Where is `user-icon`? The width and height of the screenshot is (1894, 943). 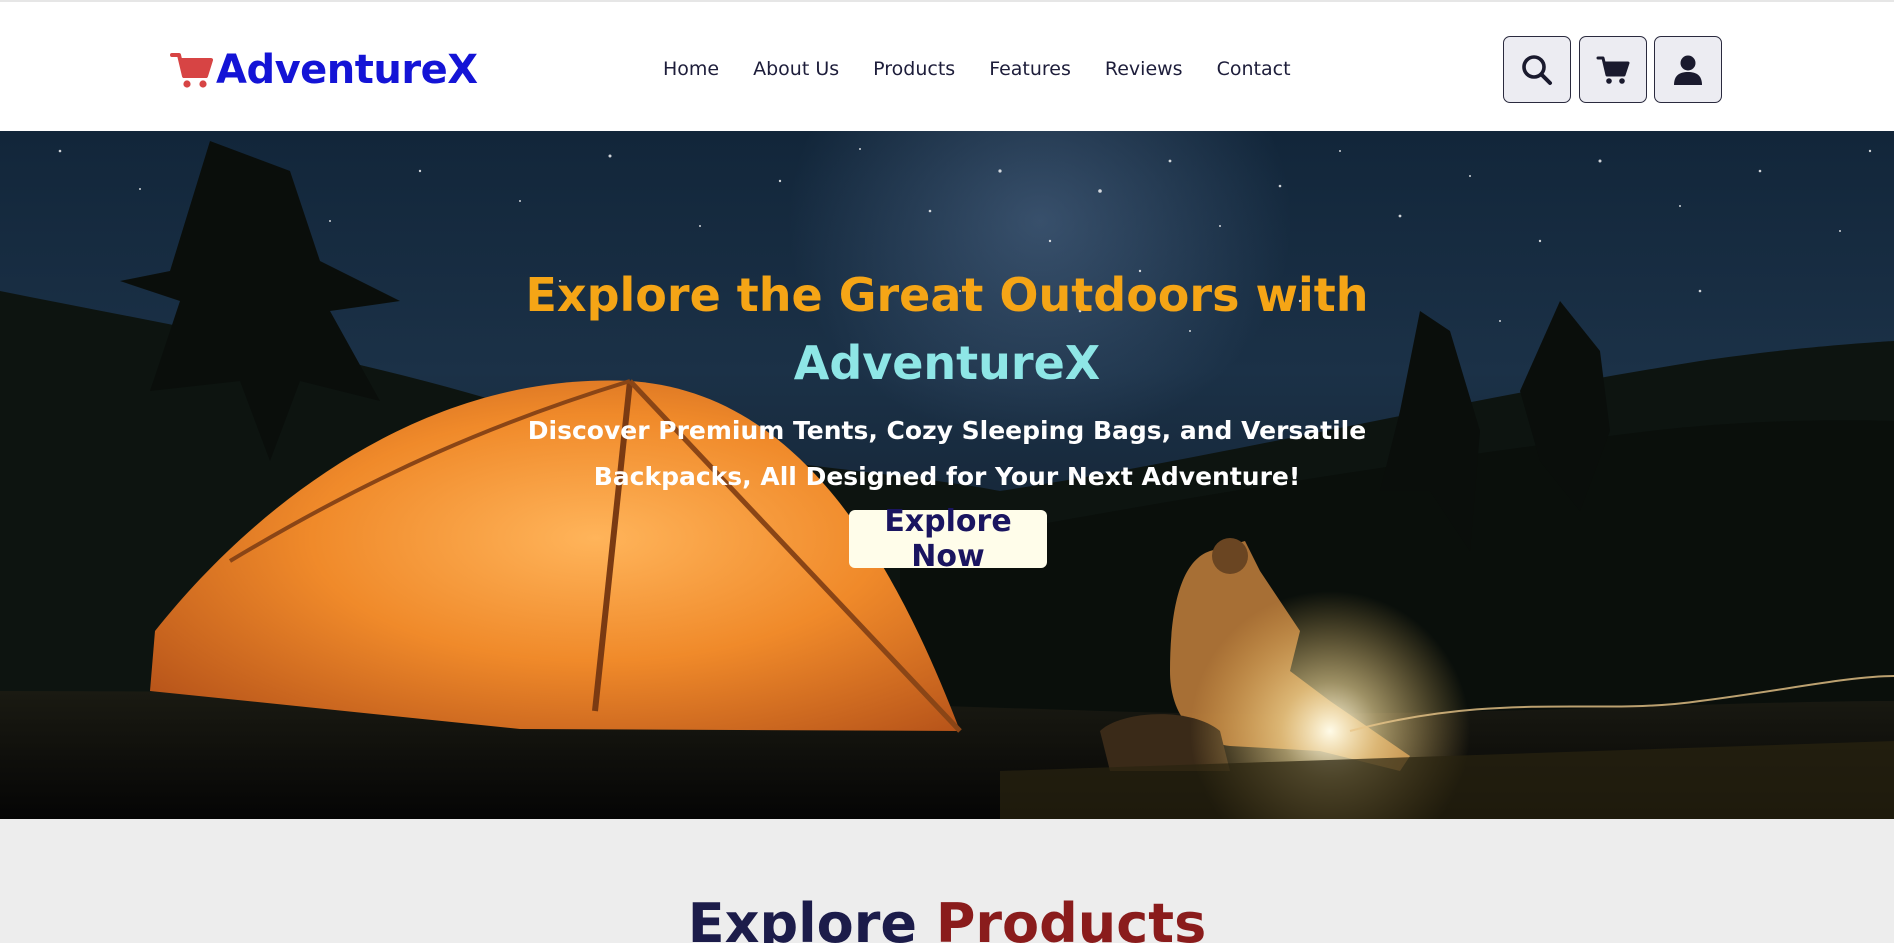 user-icon is located at coordinates (1688, 70).